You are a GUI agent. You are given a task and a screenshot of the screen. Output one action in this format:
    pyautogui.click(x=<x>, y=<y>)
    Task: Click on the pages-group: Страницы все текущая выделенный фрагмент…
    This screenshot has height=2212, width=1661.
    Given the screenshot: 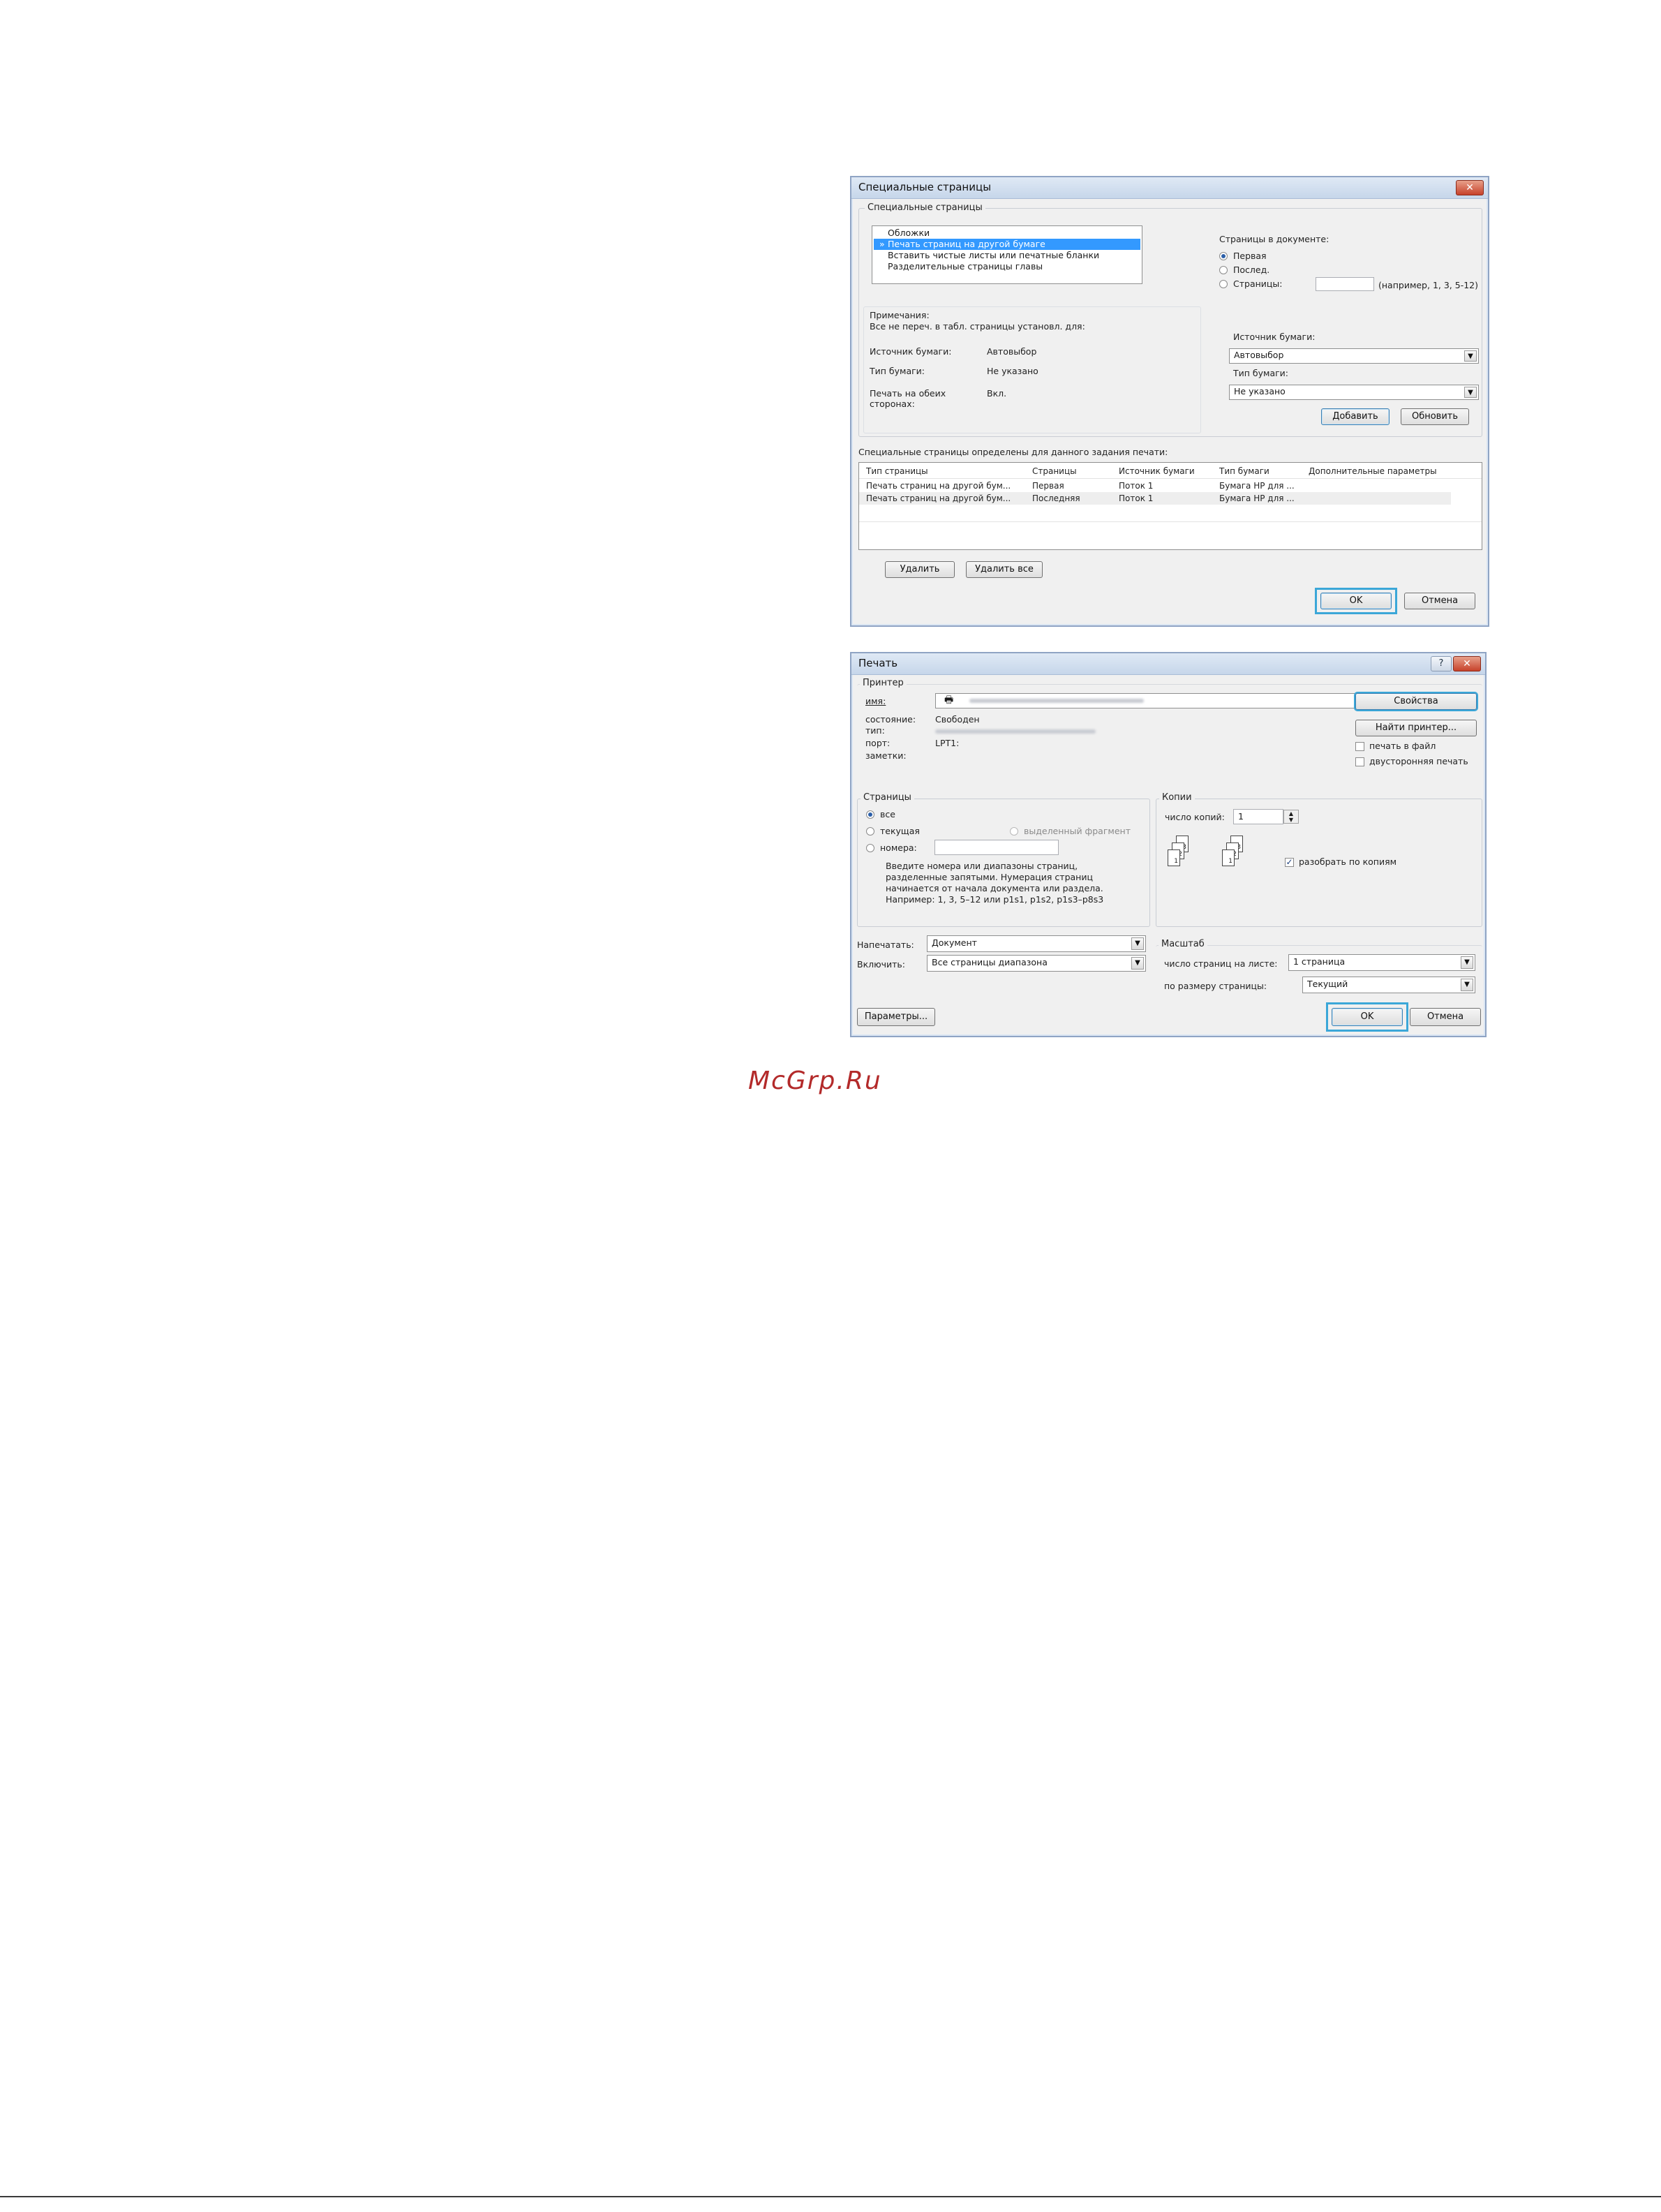 What is the action you would take?
    pyautogui.click(x=1003, y=859)
    